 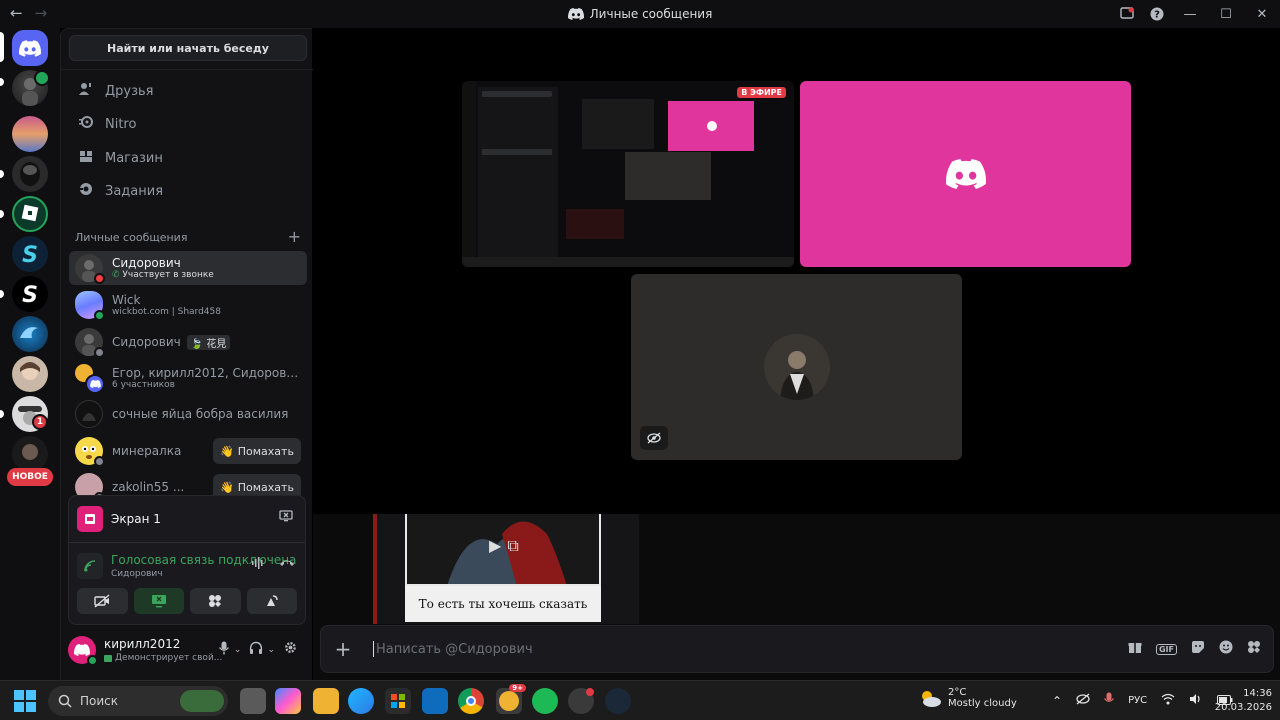 What do you see at coordinates (1254, 649) in the screenshot?
I see `apps-icon` at bounding box center [1254, 649].